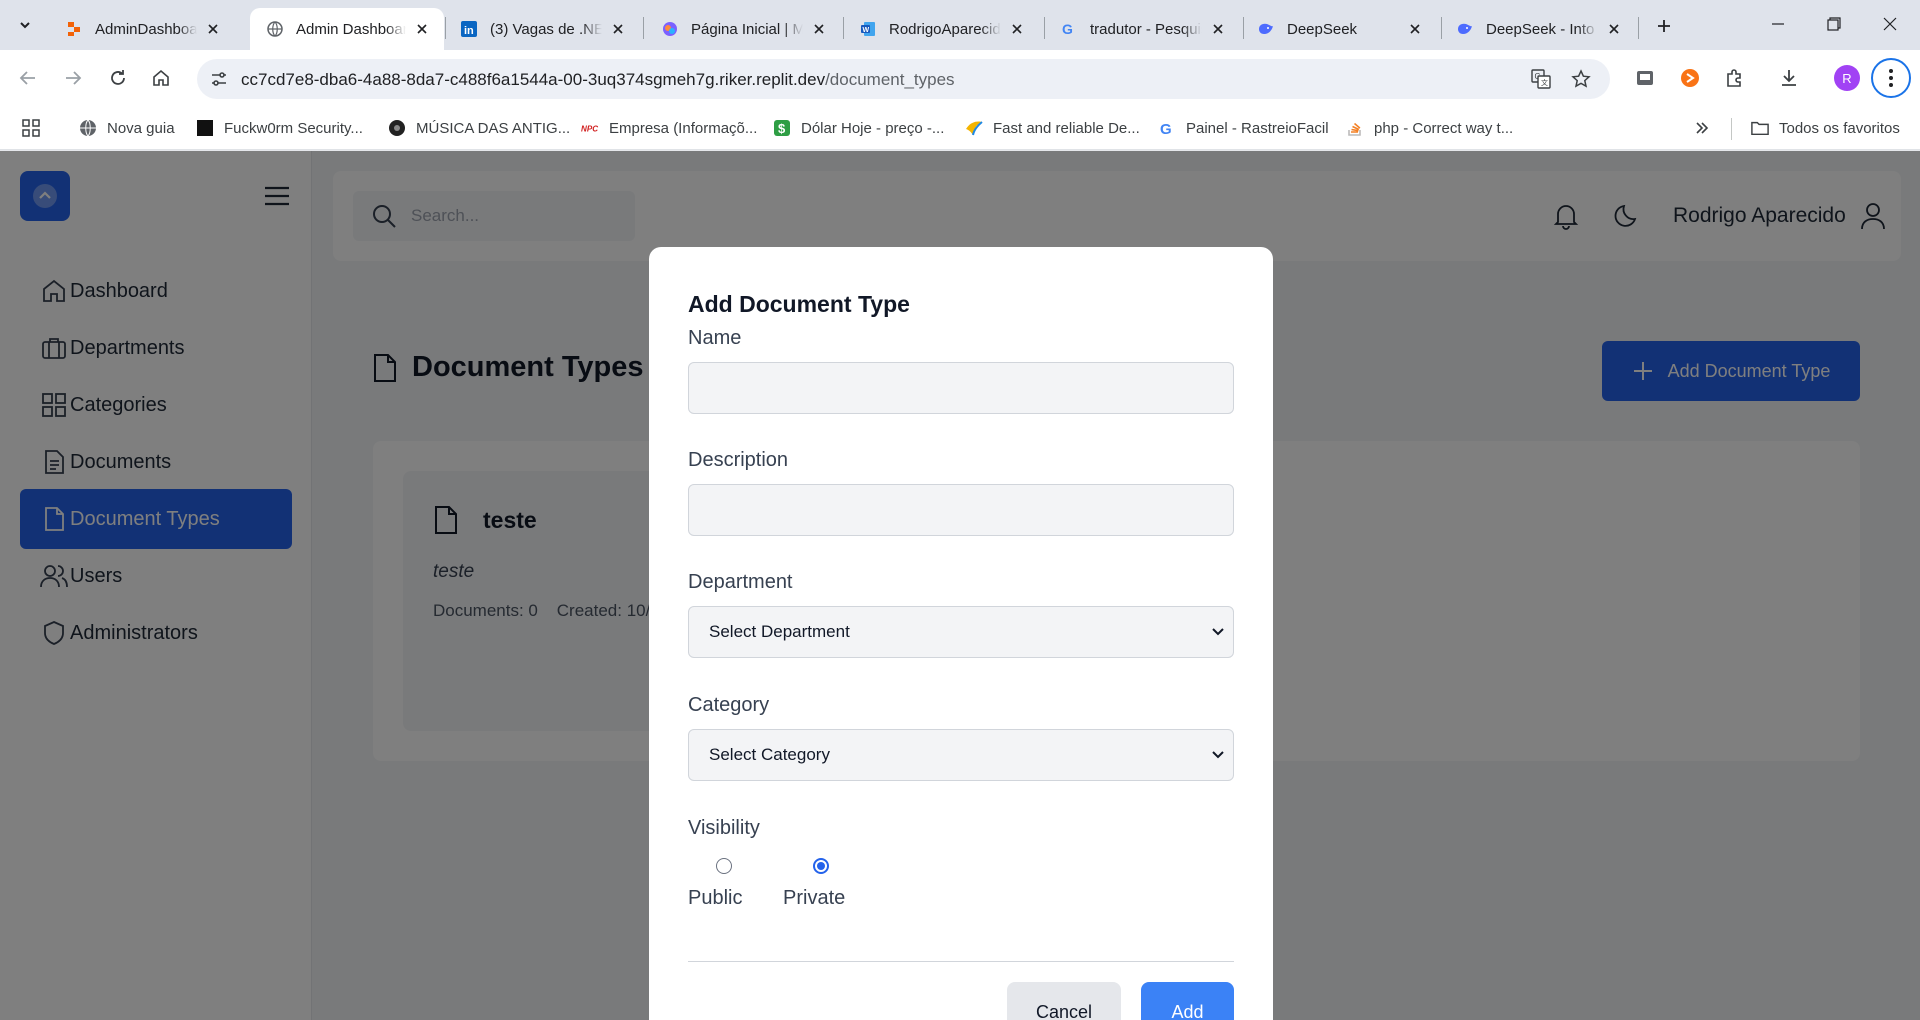 This screenshot has height=1020, width=1920. I want to click on bookmark-item: G Painel - RastreioFacil, so click(1243, 128).